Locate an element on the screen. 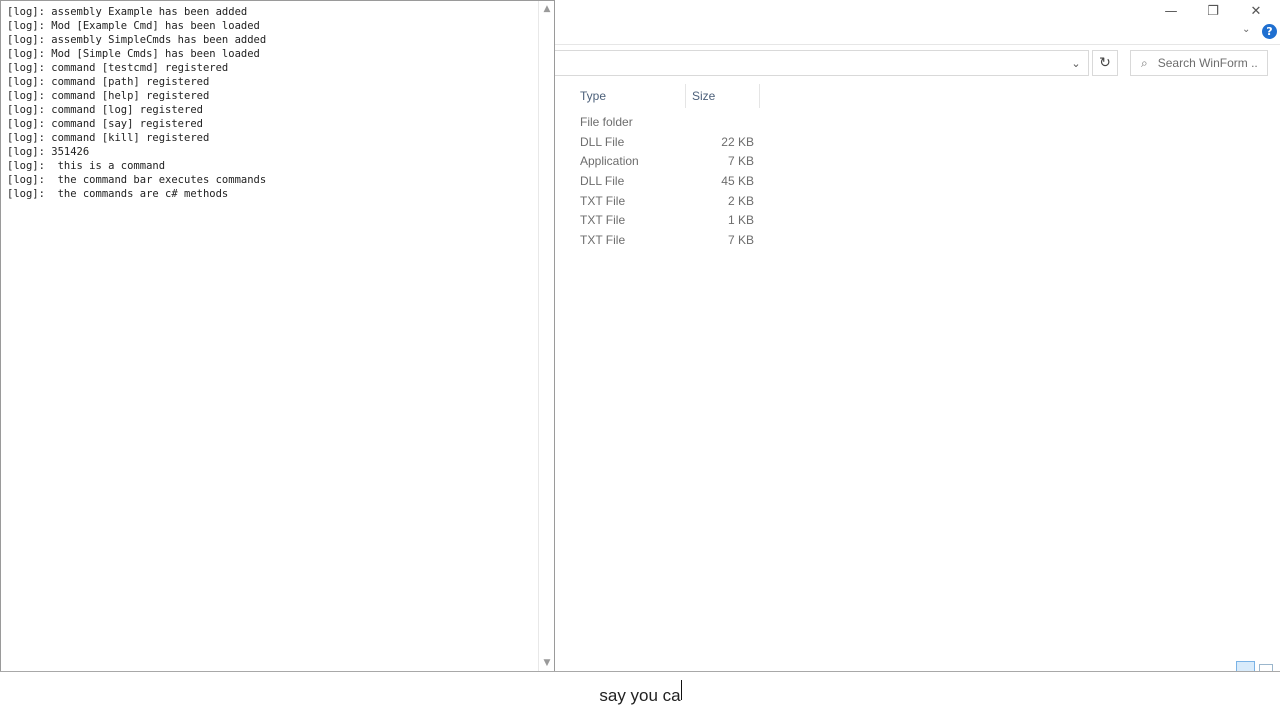 Image resolution: width=1280 pixels, height=720 pixels. refresh-icon: ↻ is located at coordinates (1105, 63).